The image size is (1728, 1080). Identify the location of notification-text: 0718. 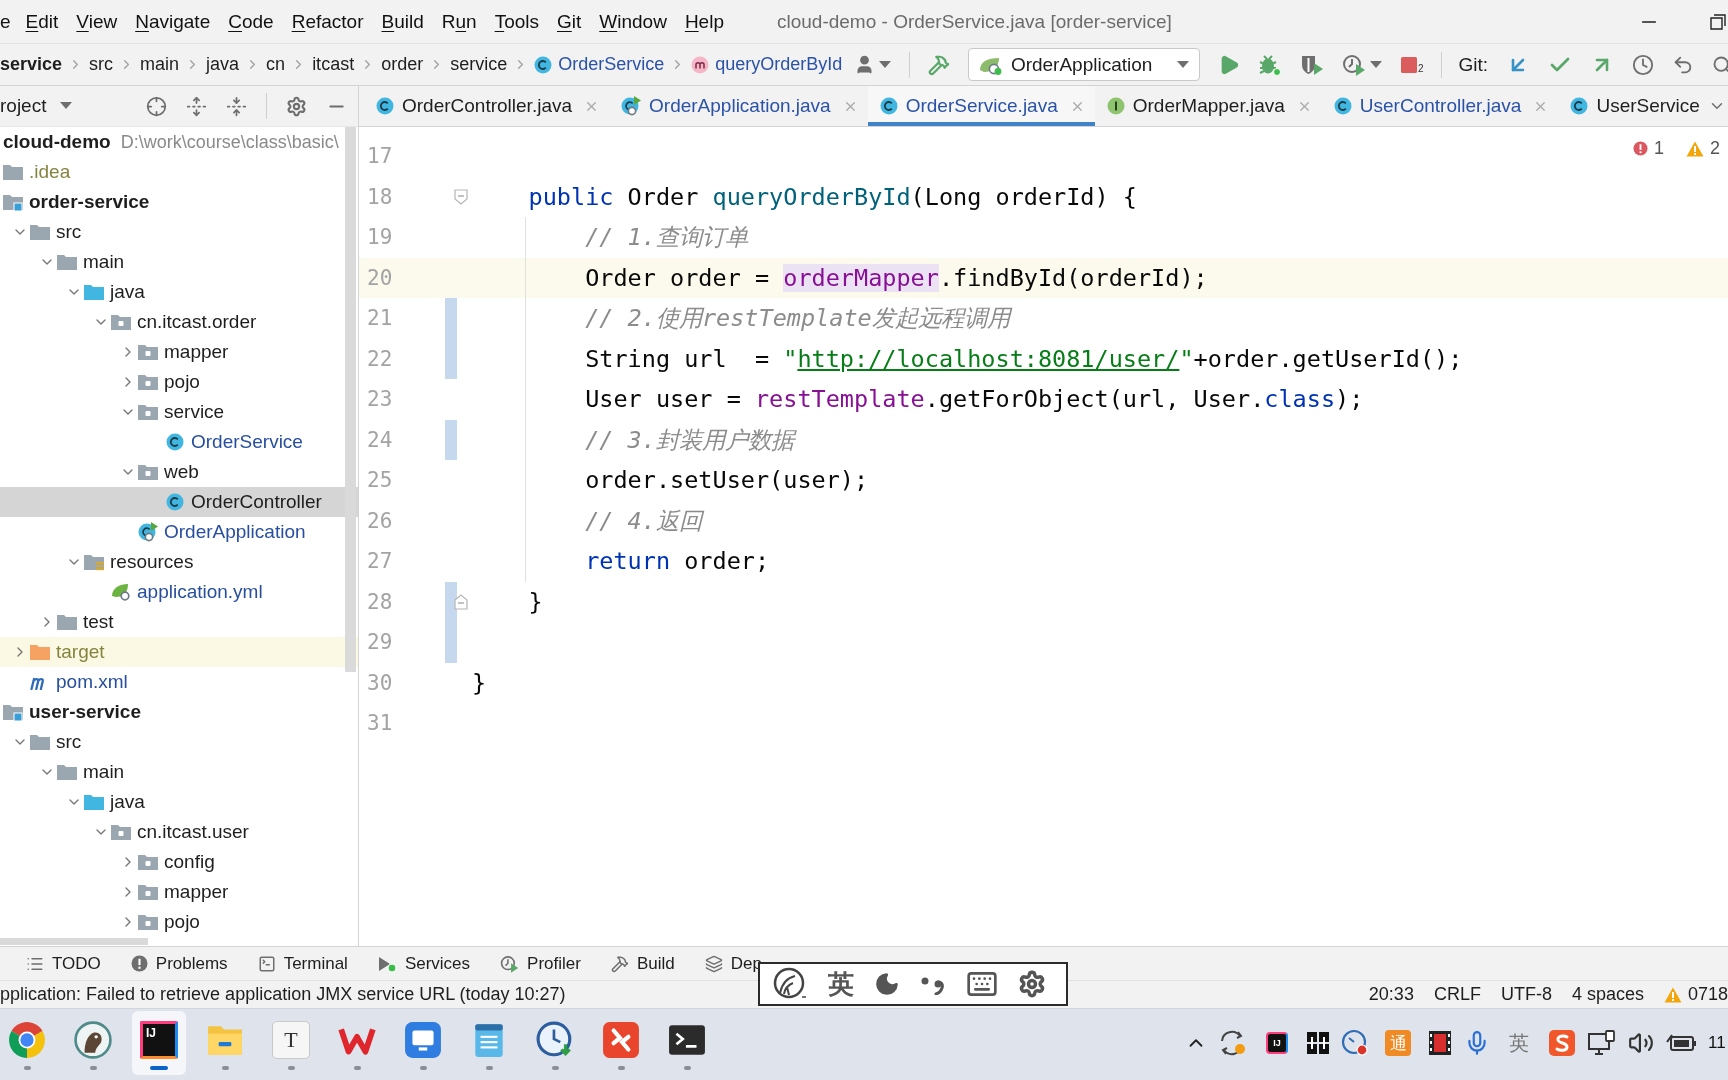
(1707, 994).